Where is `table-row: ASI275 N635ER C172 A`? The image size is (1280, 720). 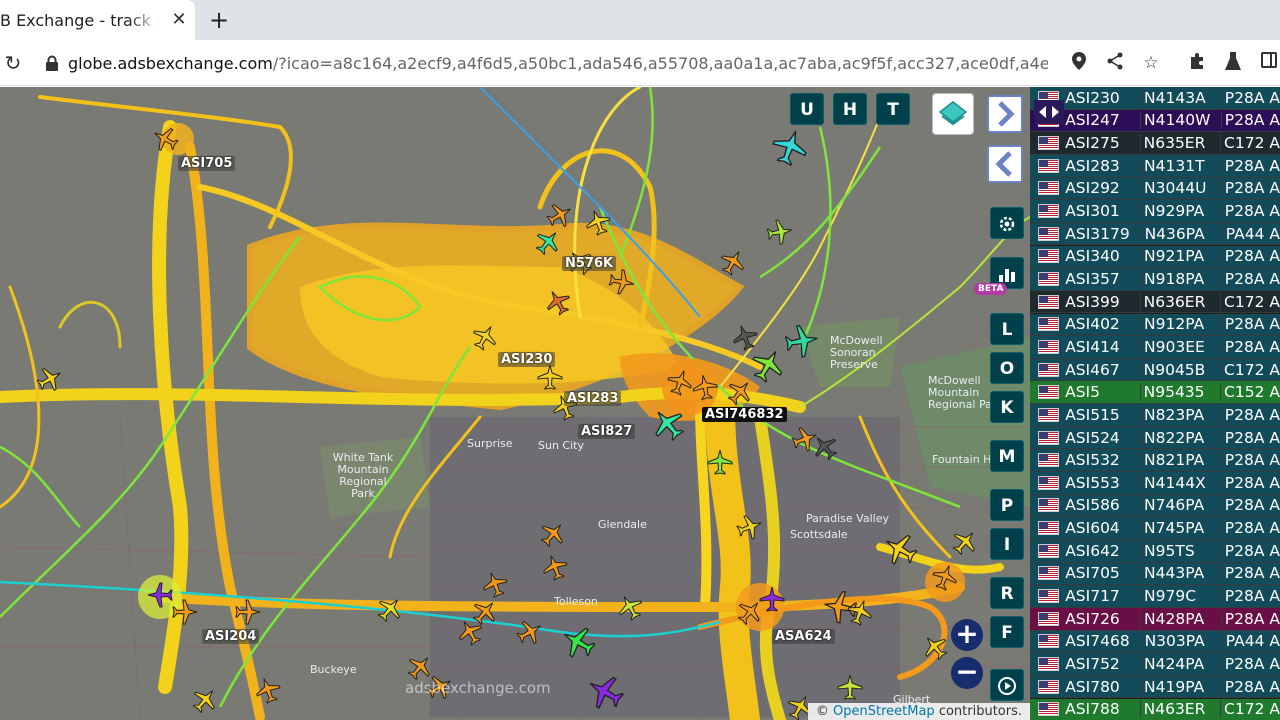
table-row: ASI275 N635ER C172 A is located at coordinates (1155, 143).